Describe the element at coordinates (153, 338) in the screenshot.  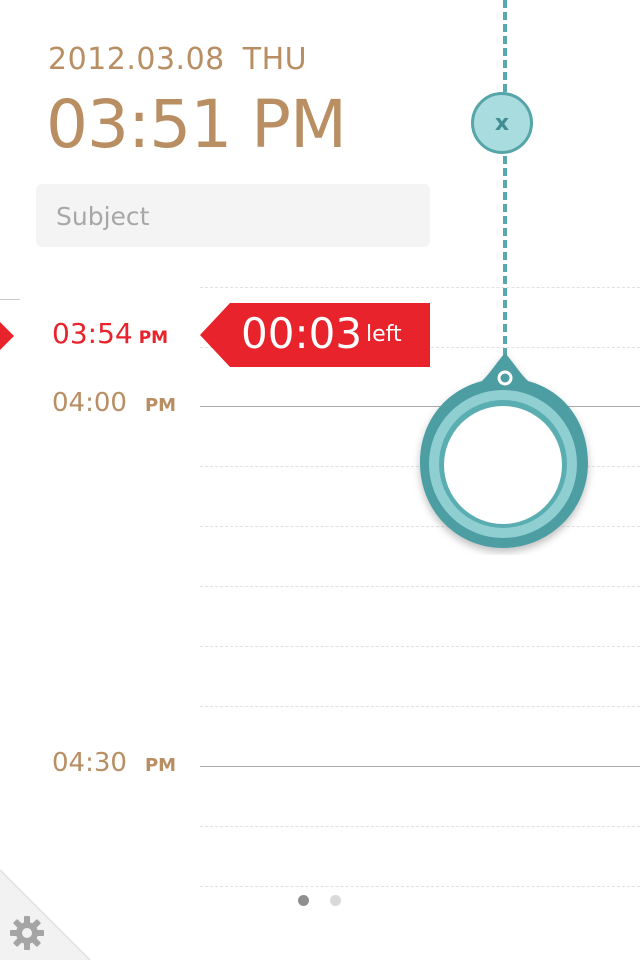
I see `alarm-time-ampm: PM` at that location.